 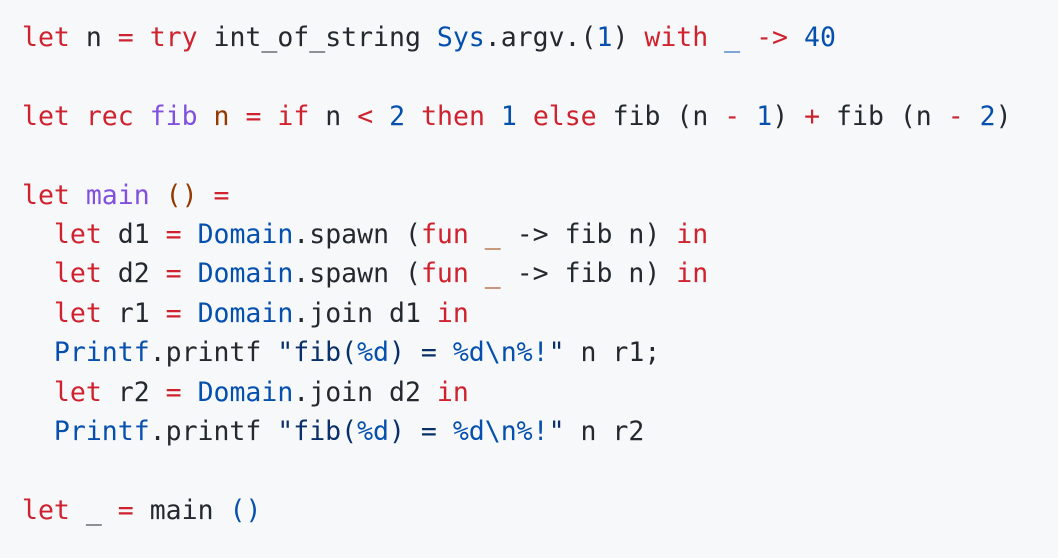 I want to click on code-token-plain: ->, so click(x=532, y=274).